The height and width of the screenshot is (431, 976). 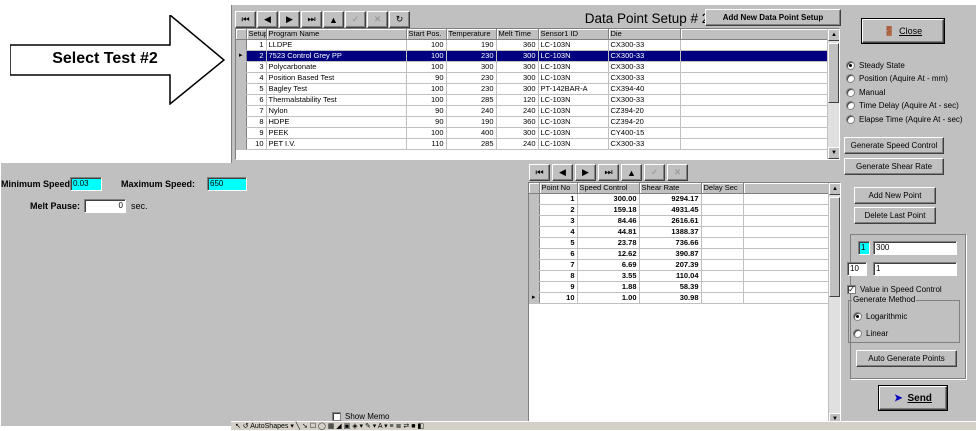 What do you see at coordinates (311, 19) in the screenshot?
I see `nav-last-button: ⏭` at bounding box center [311, 19].